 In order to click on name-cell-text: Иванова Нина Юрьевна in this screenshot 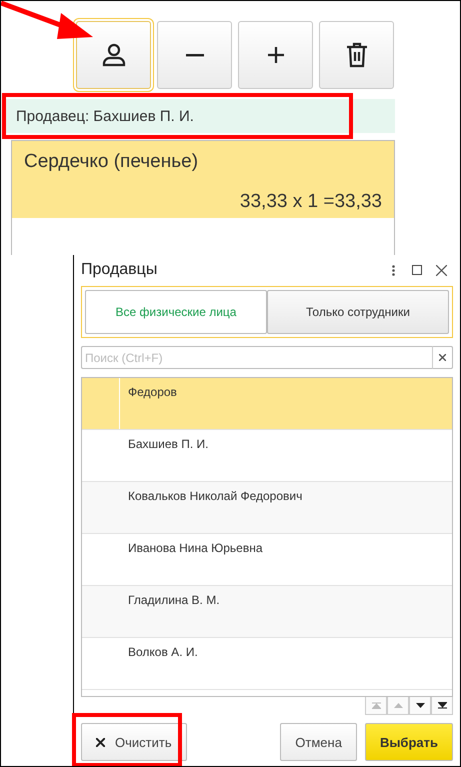, I will do `click(194, 547)`.